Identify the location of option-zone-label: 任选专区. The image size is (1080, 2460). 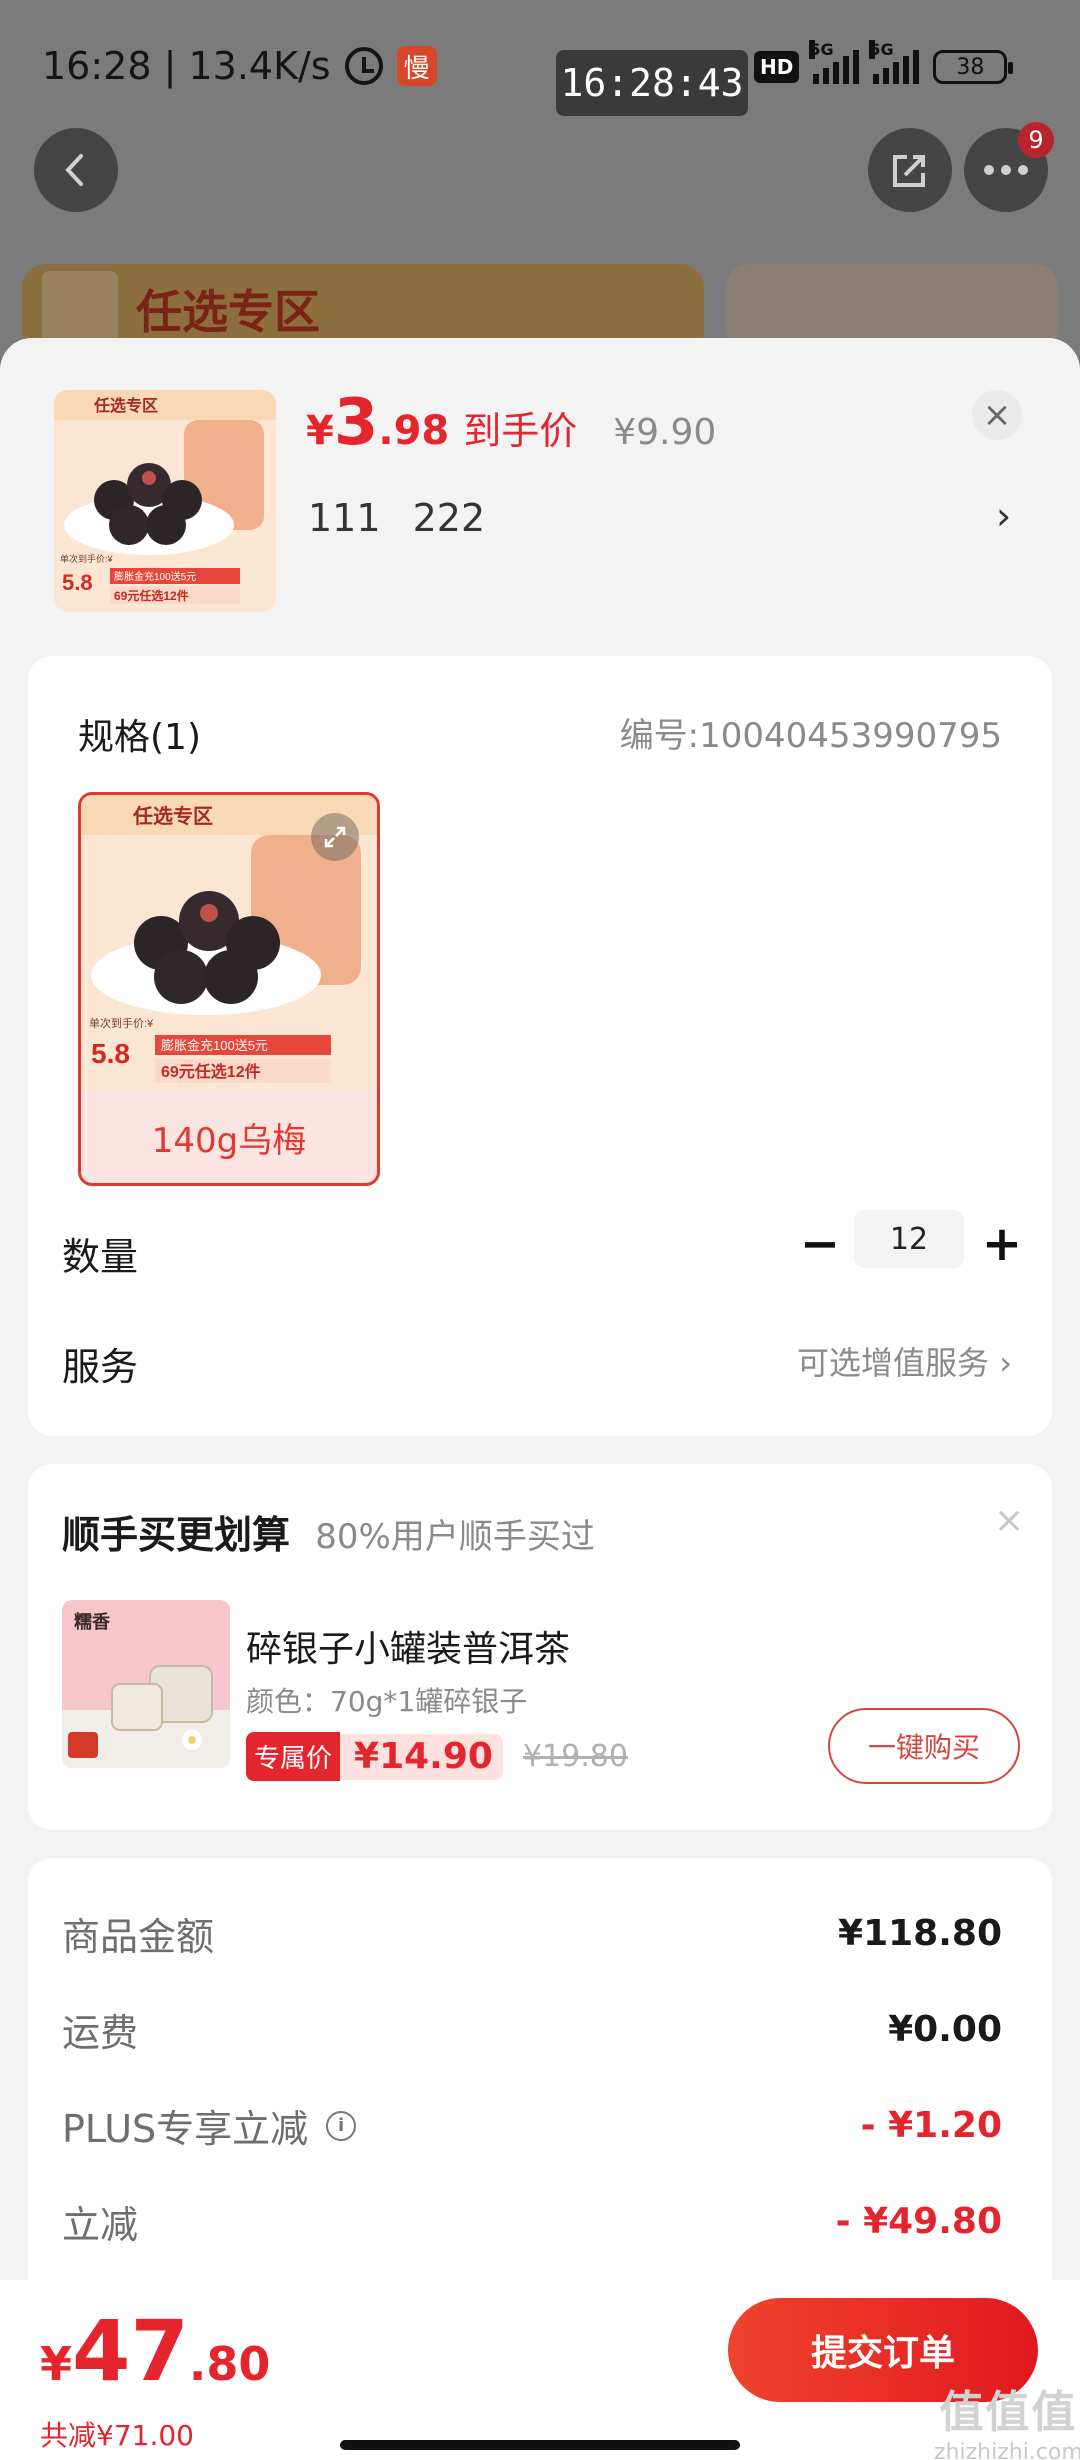
(172, 816).